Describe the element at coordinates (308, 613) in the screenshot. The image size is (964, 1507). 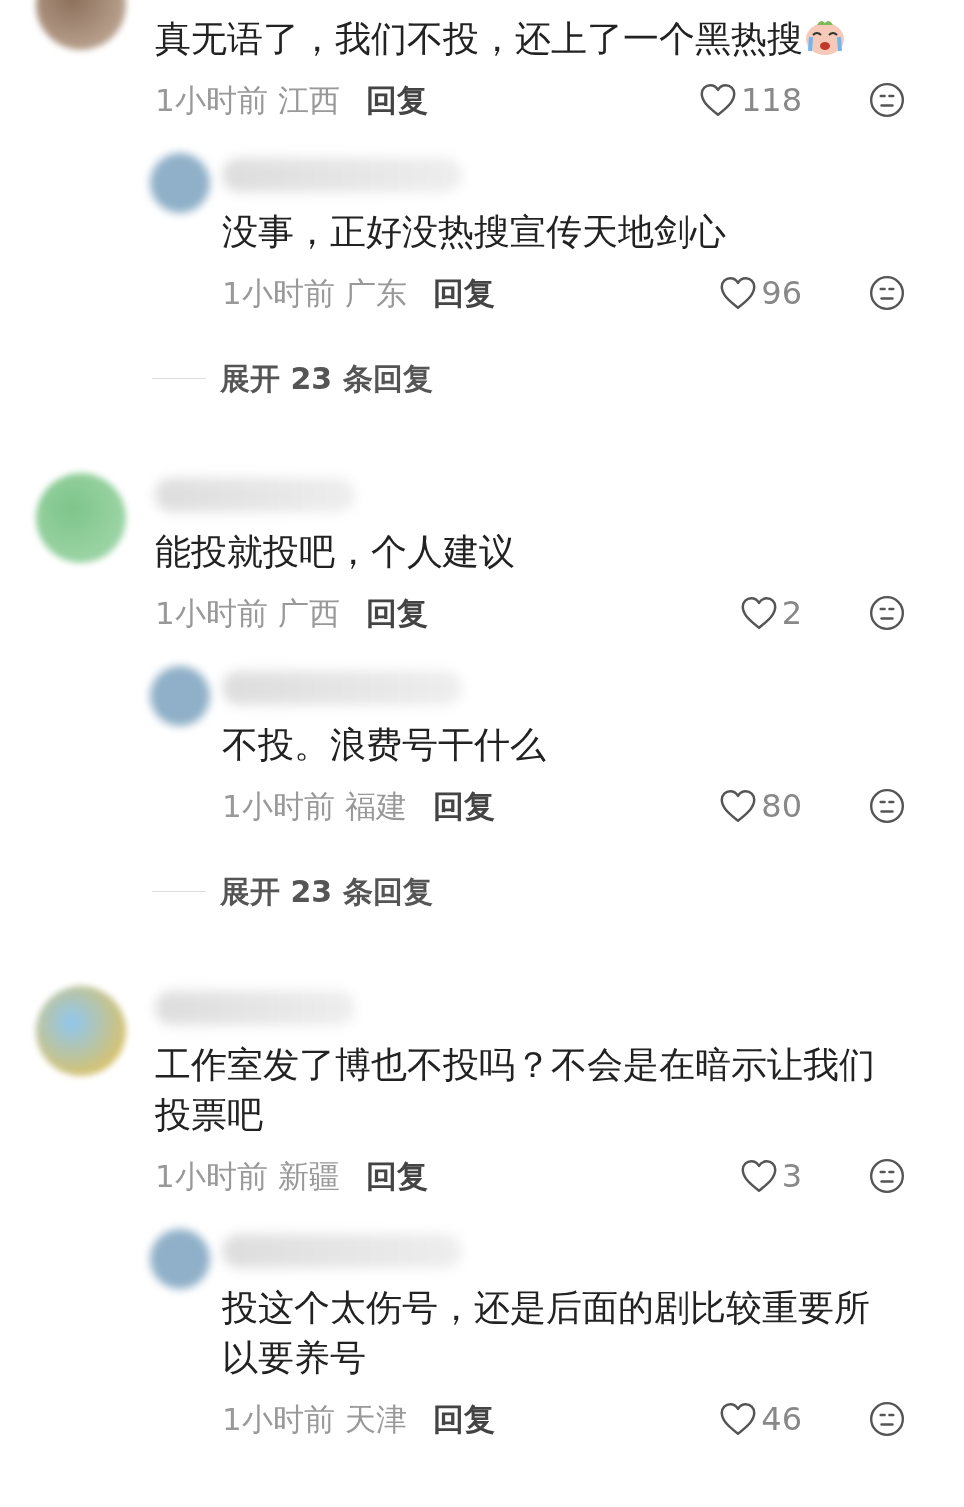
I see `comment-region: 广西` at that location.